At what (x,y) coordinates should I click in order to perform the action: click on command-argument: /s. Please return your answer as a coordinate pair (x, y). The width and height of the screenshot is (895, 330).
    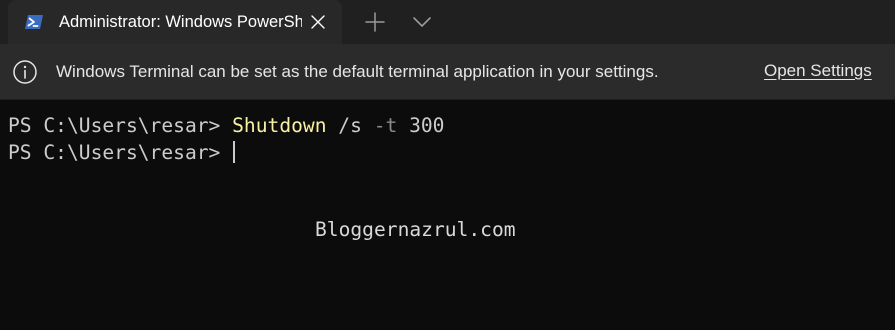
    Looking at the image, I should click on (350, 125).